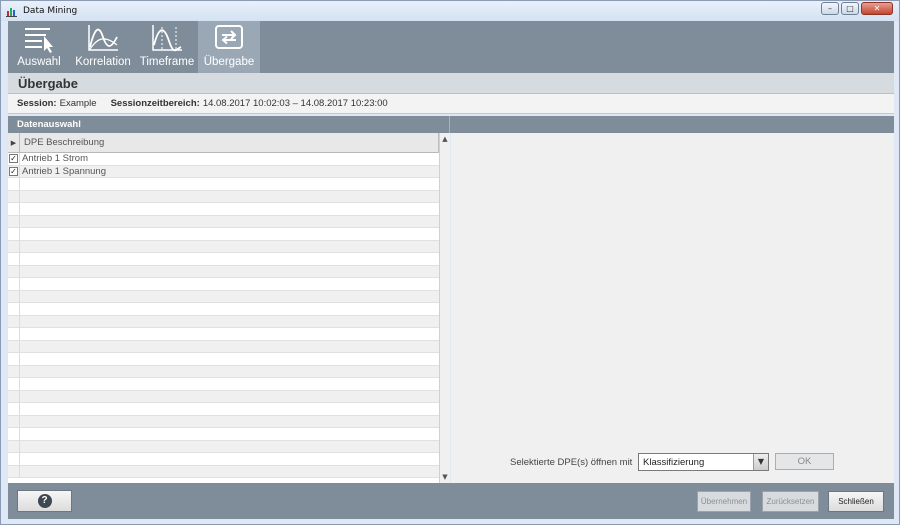 Image resolution: width=900 pixels, height=525 pixels. I want to click on scroll-up-icon: ▲, so click(445, 139).